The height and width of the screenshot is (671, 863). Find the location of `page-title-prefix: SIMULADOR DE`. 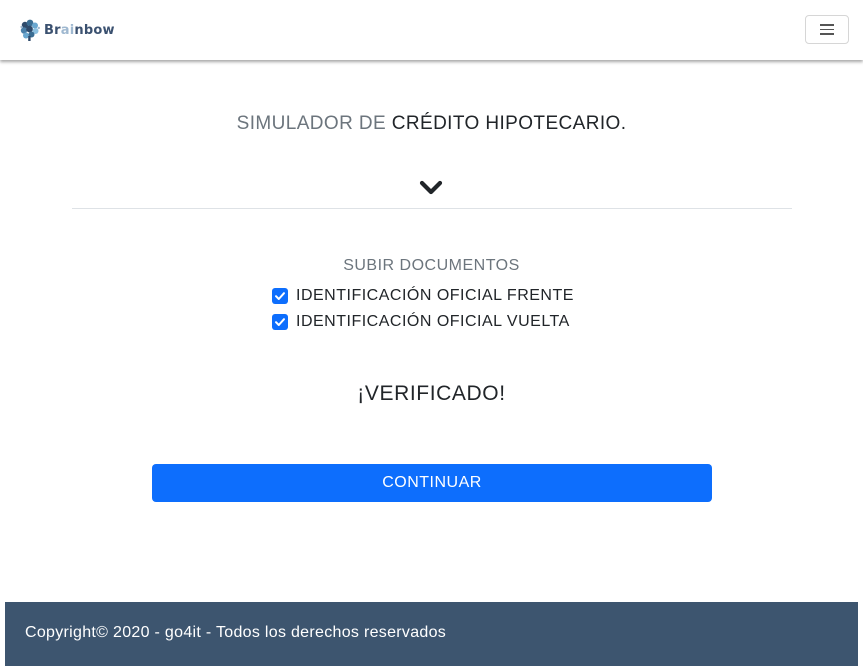

page-title-prefix: SIMULADOR DE is located at coordinates (311, 123).